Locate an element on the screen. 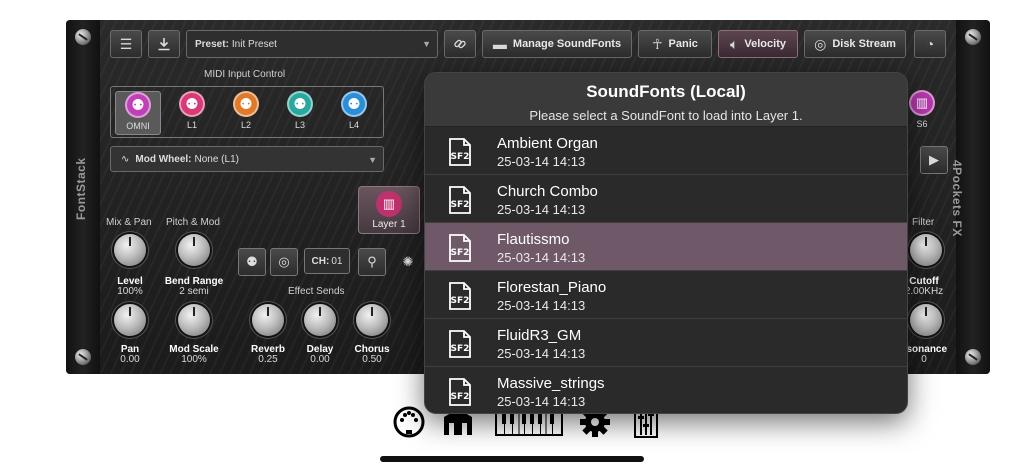 This screenshot has height=471, width=1024. gauge-icon: ◔ is located at coordinates (930, 44).